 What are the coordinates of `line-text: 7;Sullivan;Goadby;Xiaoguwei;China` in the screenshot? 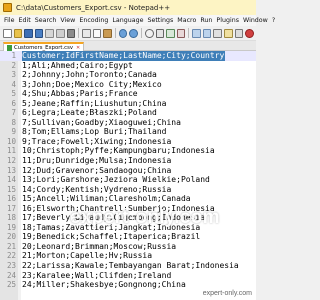 It's located at (101, 122).